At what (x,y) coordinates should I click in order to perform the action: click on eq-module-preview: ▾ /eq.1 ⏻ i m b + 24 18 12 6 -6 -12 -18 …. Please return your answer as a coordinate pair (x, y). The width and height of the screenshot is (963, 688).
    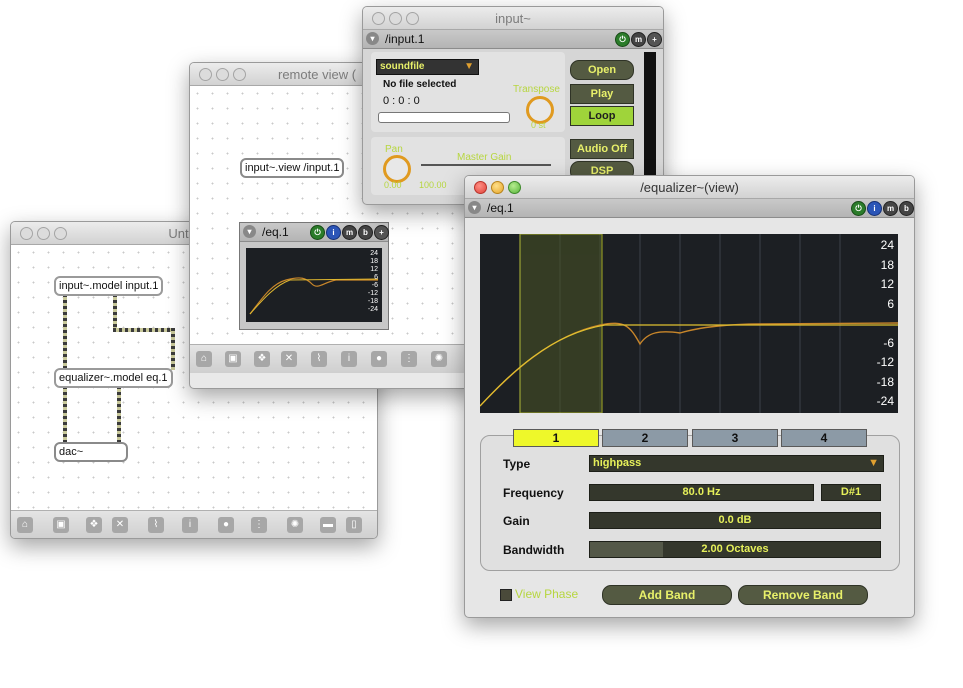
    Looking at the image, I should click on (314, 276).